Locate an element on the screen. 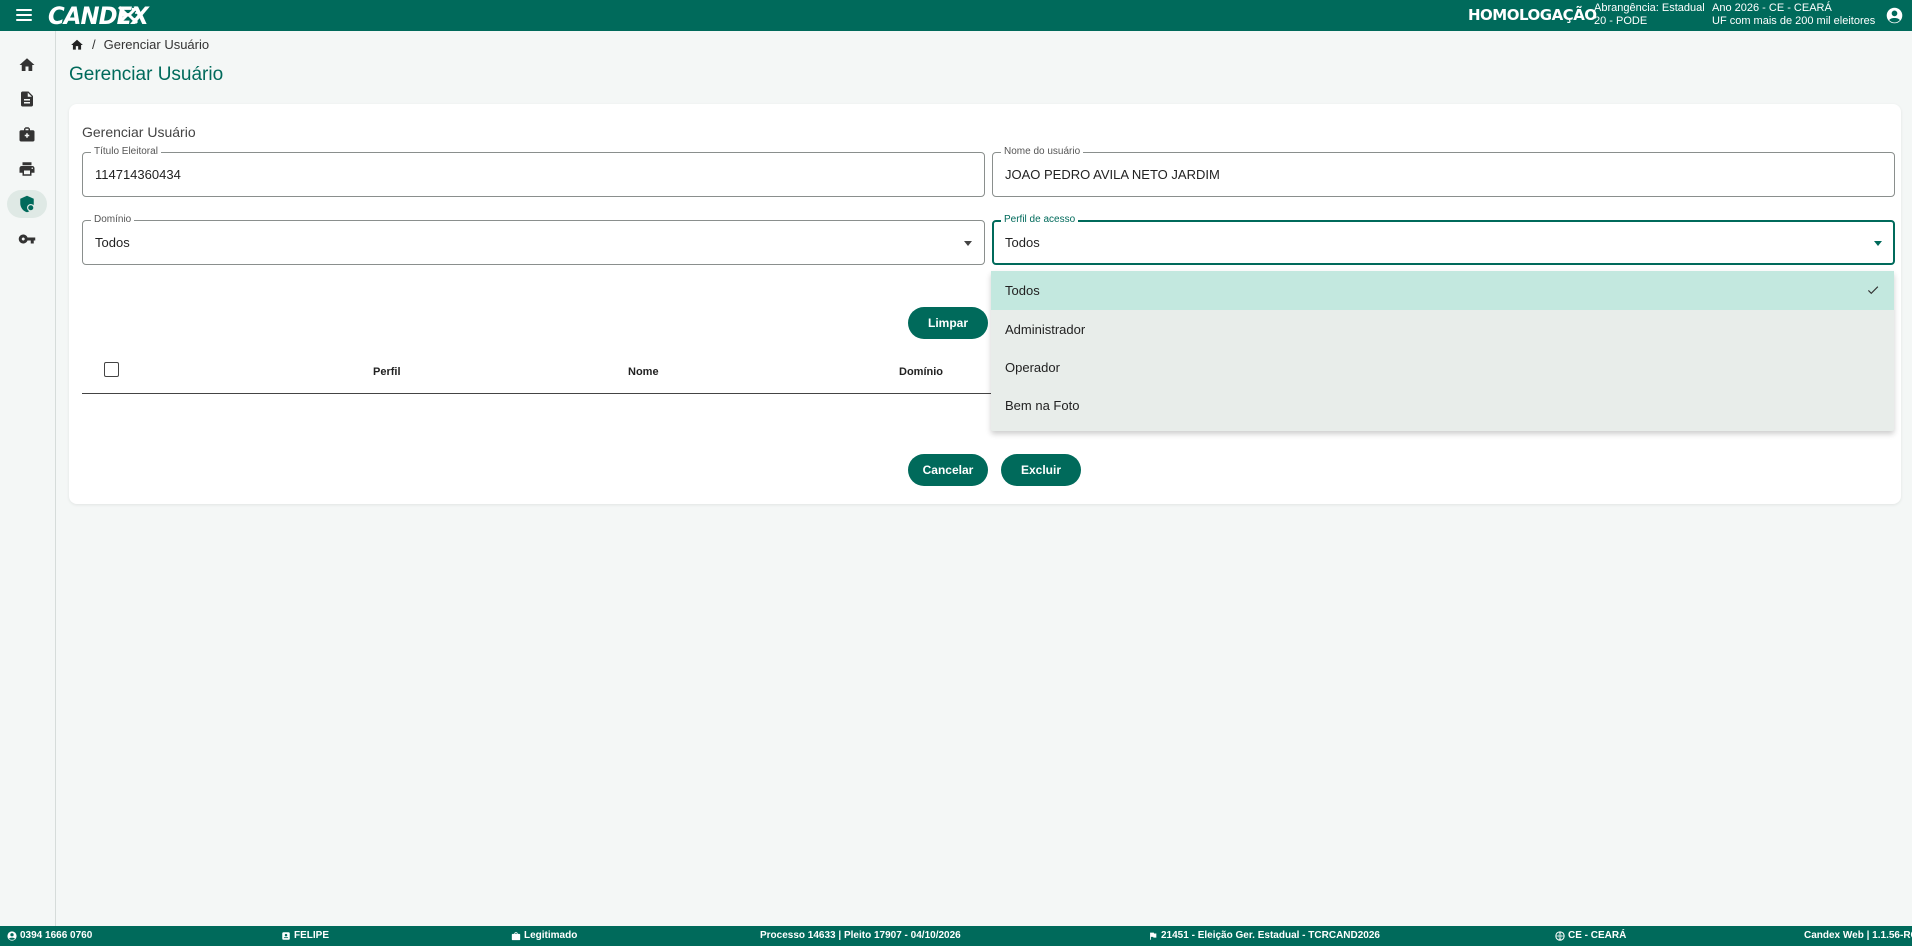  key-icon is located at coordinates (27, 239).